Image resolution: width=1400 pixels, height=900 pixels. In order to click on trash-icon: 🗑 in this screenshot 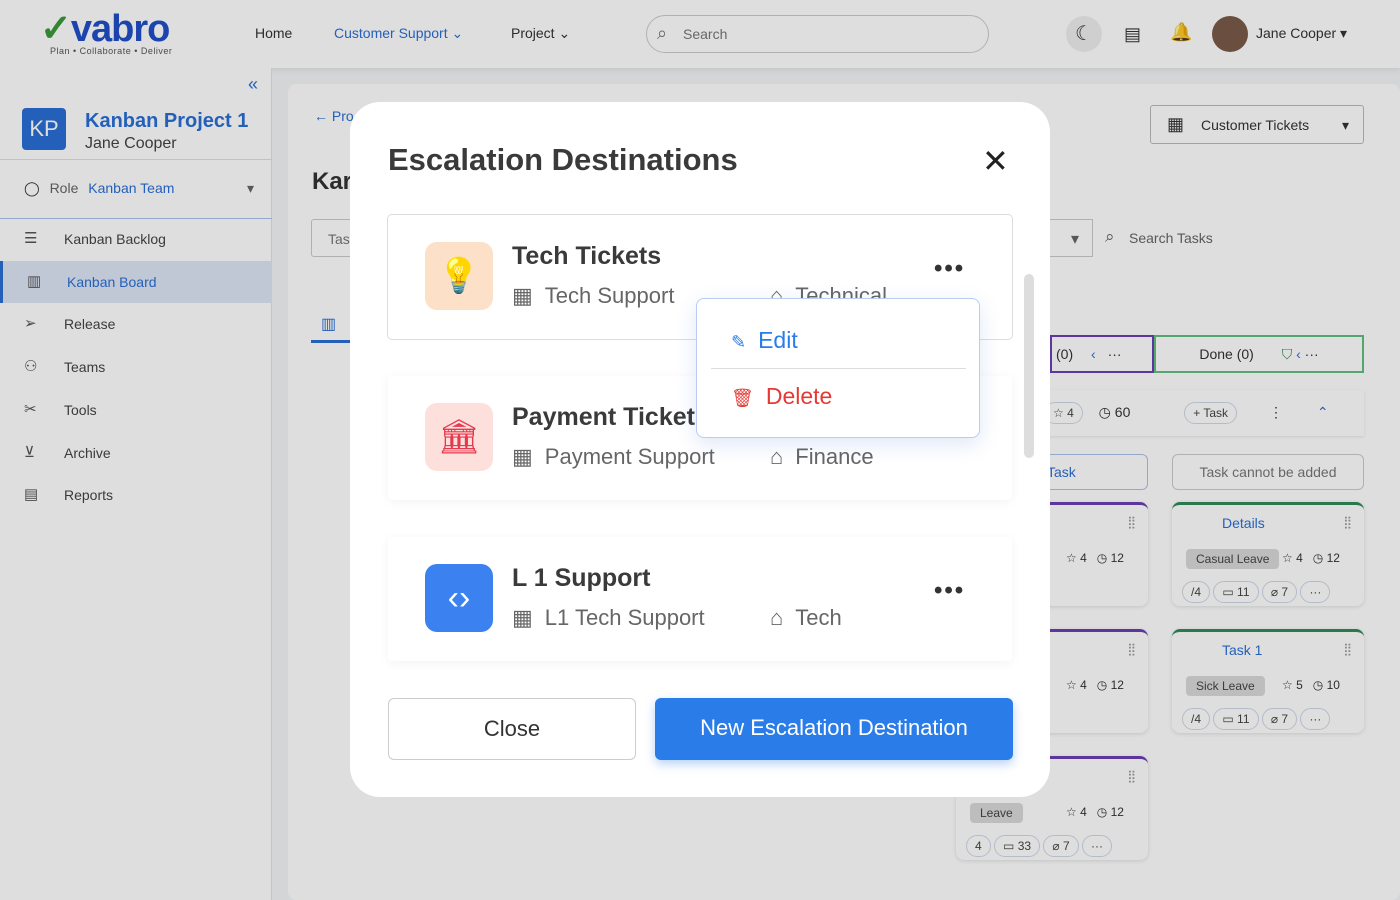, I will do `click(742, 398)`.